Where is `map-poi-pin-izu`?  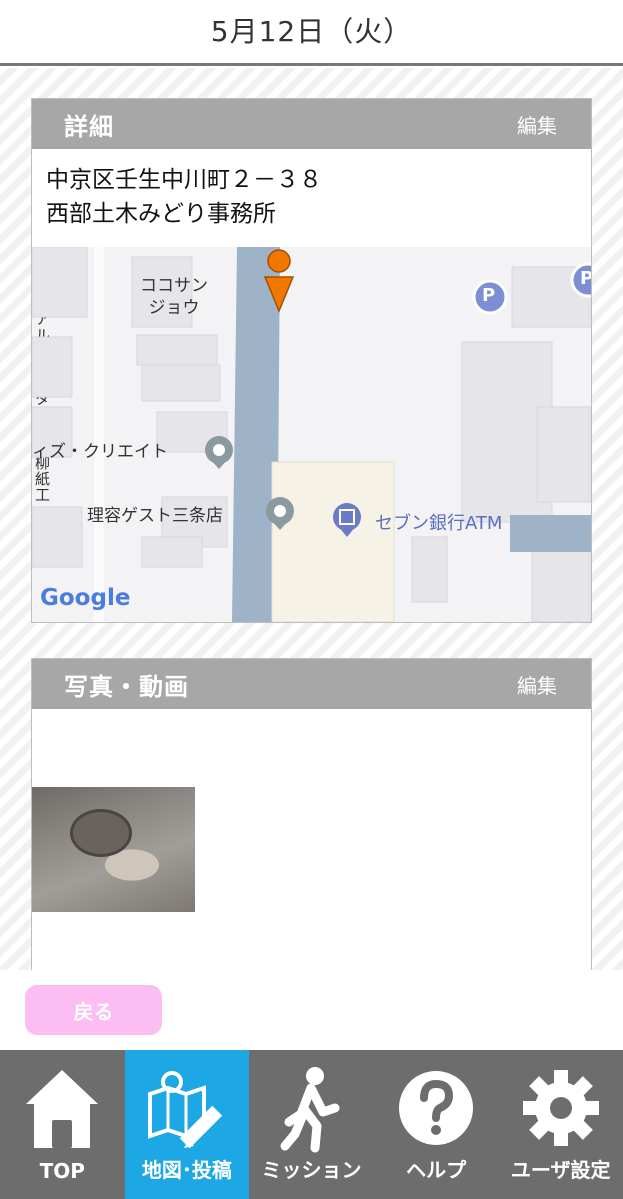
map-poi-pin-izu is located at coordinates (219, 452).